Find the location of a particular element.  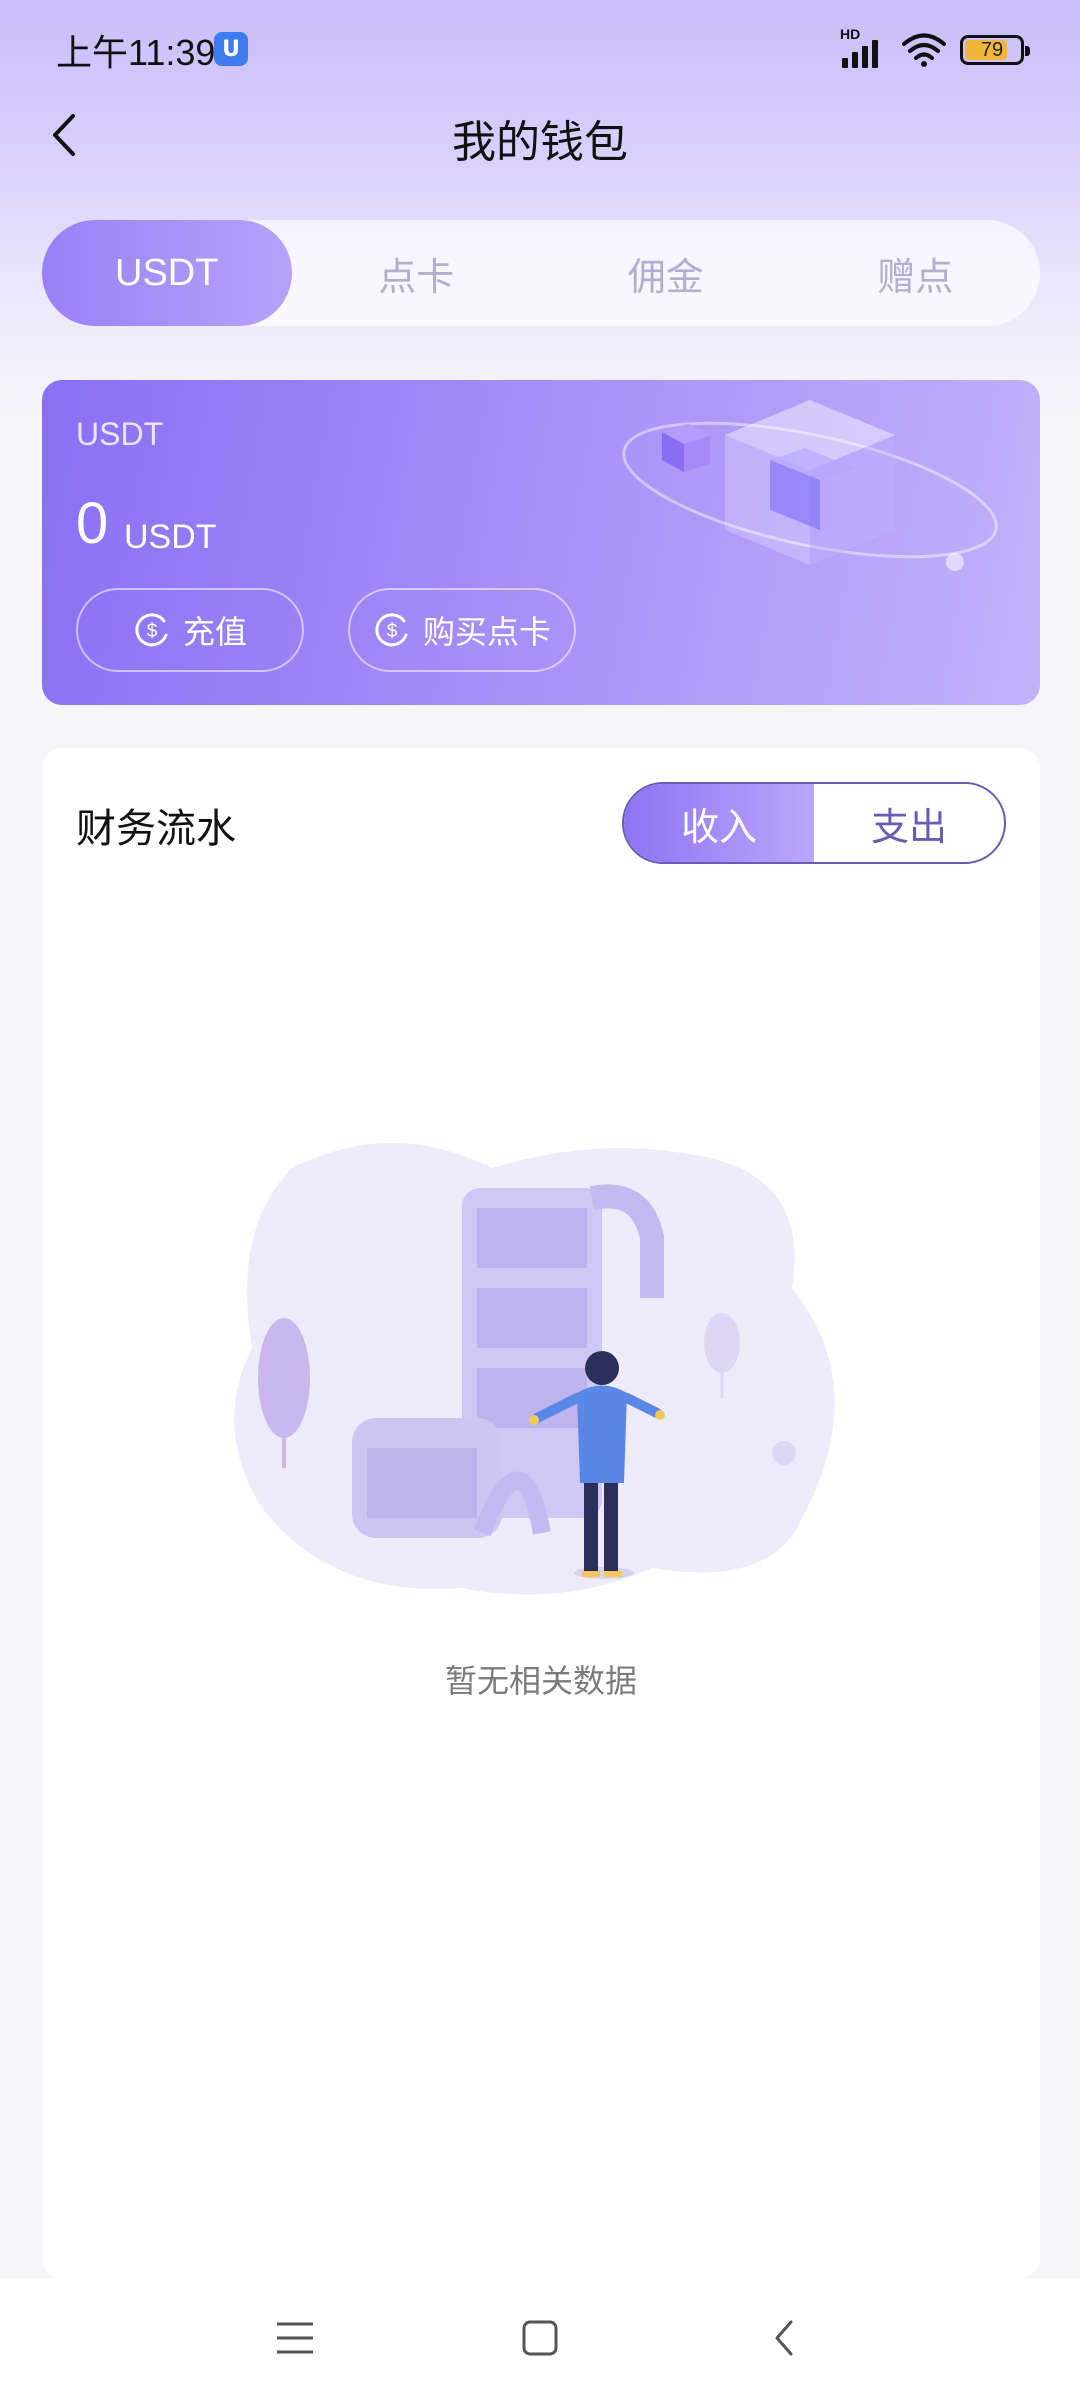

balance-amount: 0 is located at coordinates (92, 523).